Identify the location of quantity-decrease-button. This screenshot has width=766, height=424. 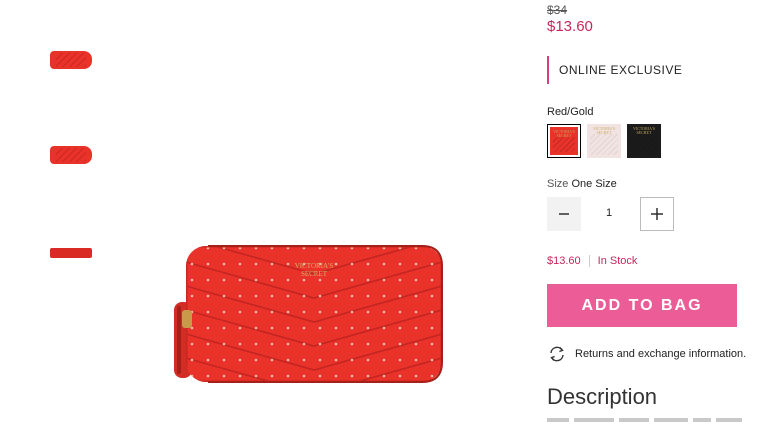
(564, 214).